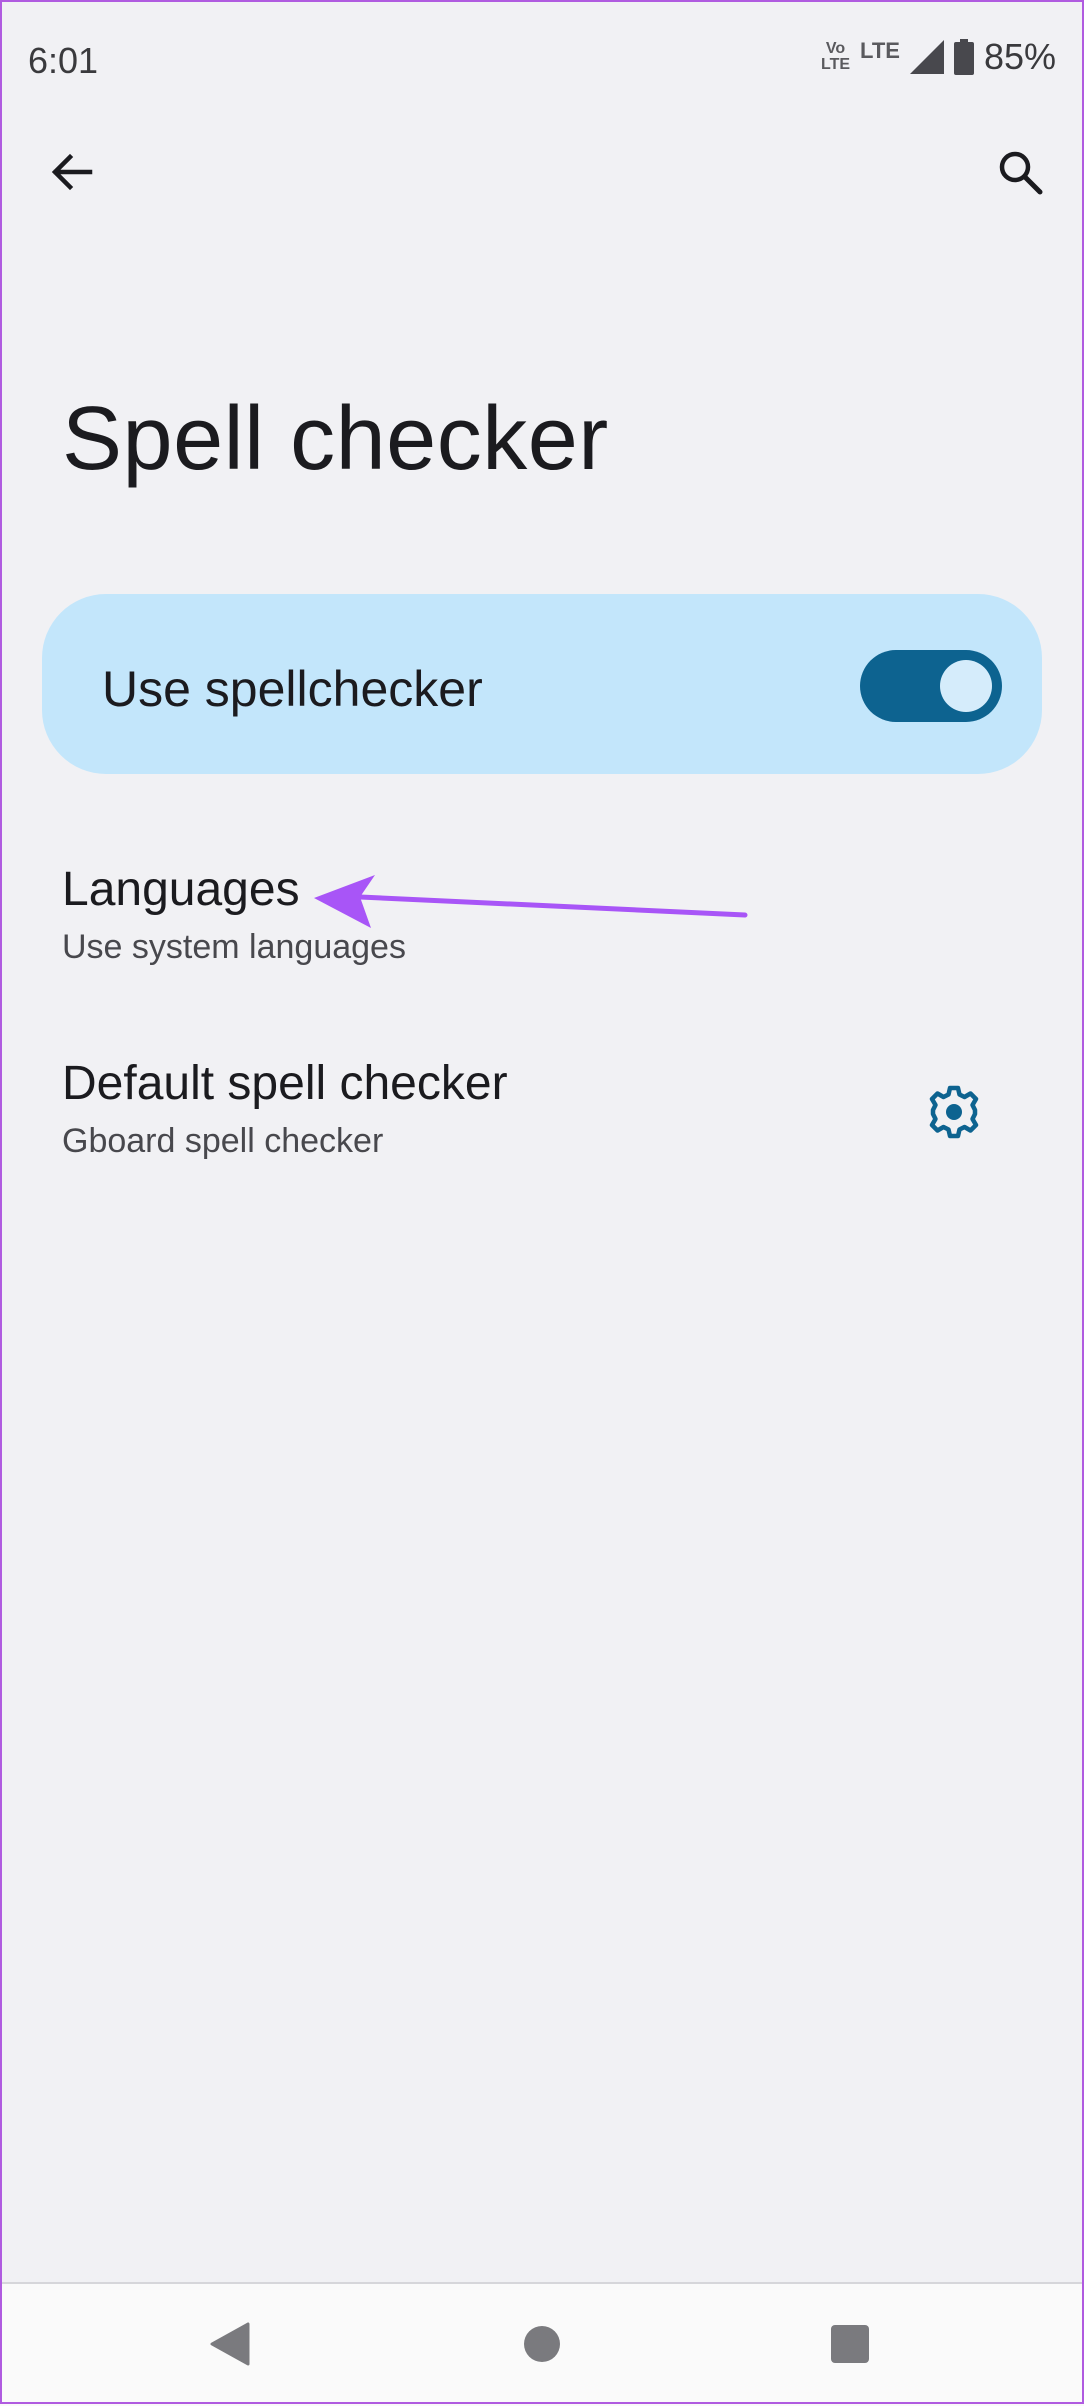  I want to click on status-icons: Vo LTE LTE 85%, so click(938, 57).